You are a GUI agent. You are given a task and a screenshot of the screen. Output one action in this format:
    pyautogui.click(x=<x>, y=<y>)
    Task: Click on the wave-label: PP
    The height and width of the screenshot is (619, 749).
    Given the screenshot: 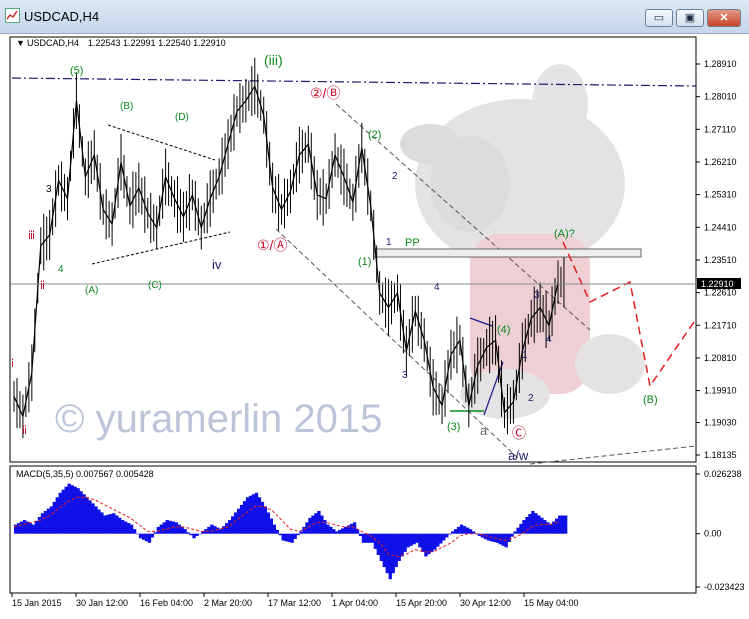 What is the action you would take?
    pyautogui.click(x=412, y=243)
    